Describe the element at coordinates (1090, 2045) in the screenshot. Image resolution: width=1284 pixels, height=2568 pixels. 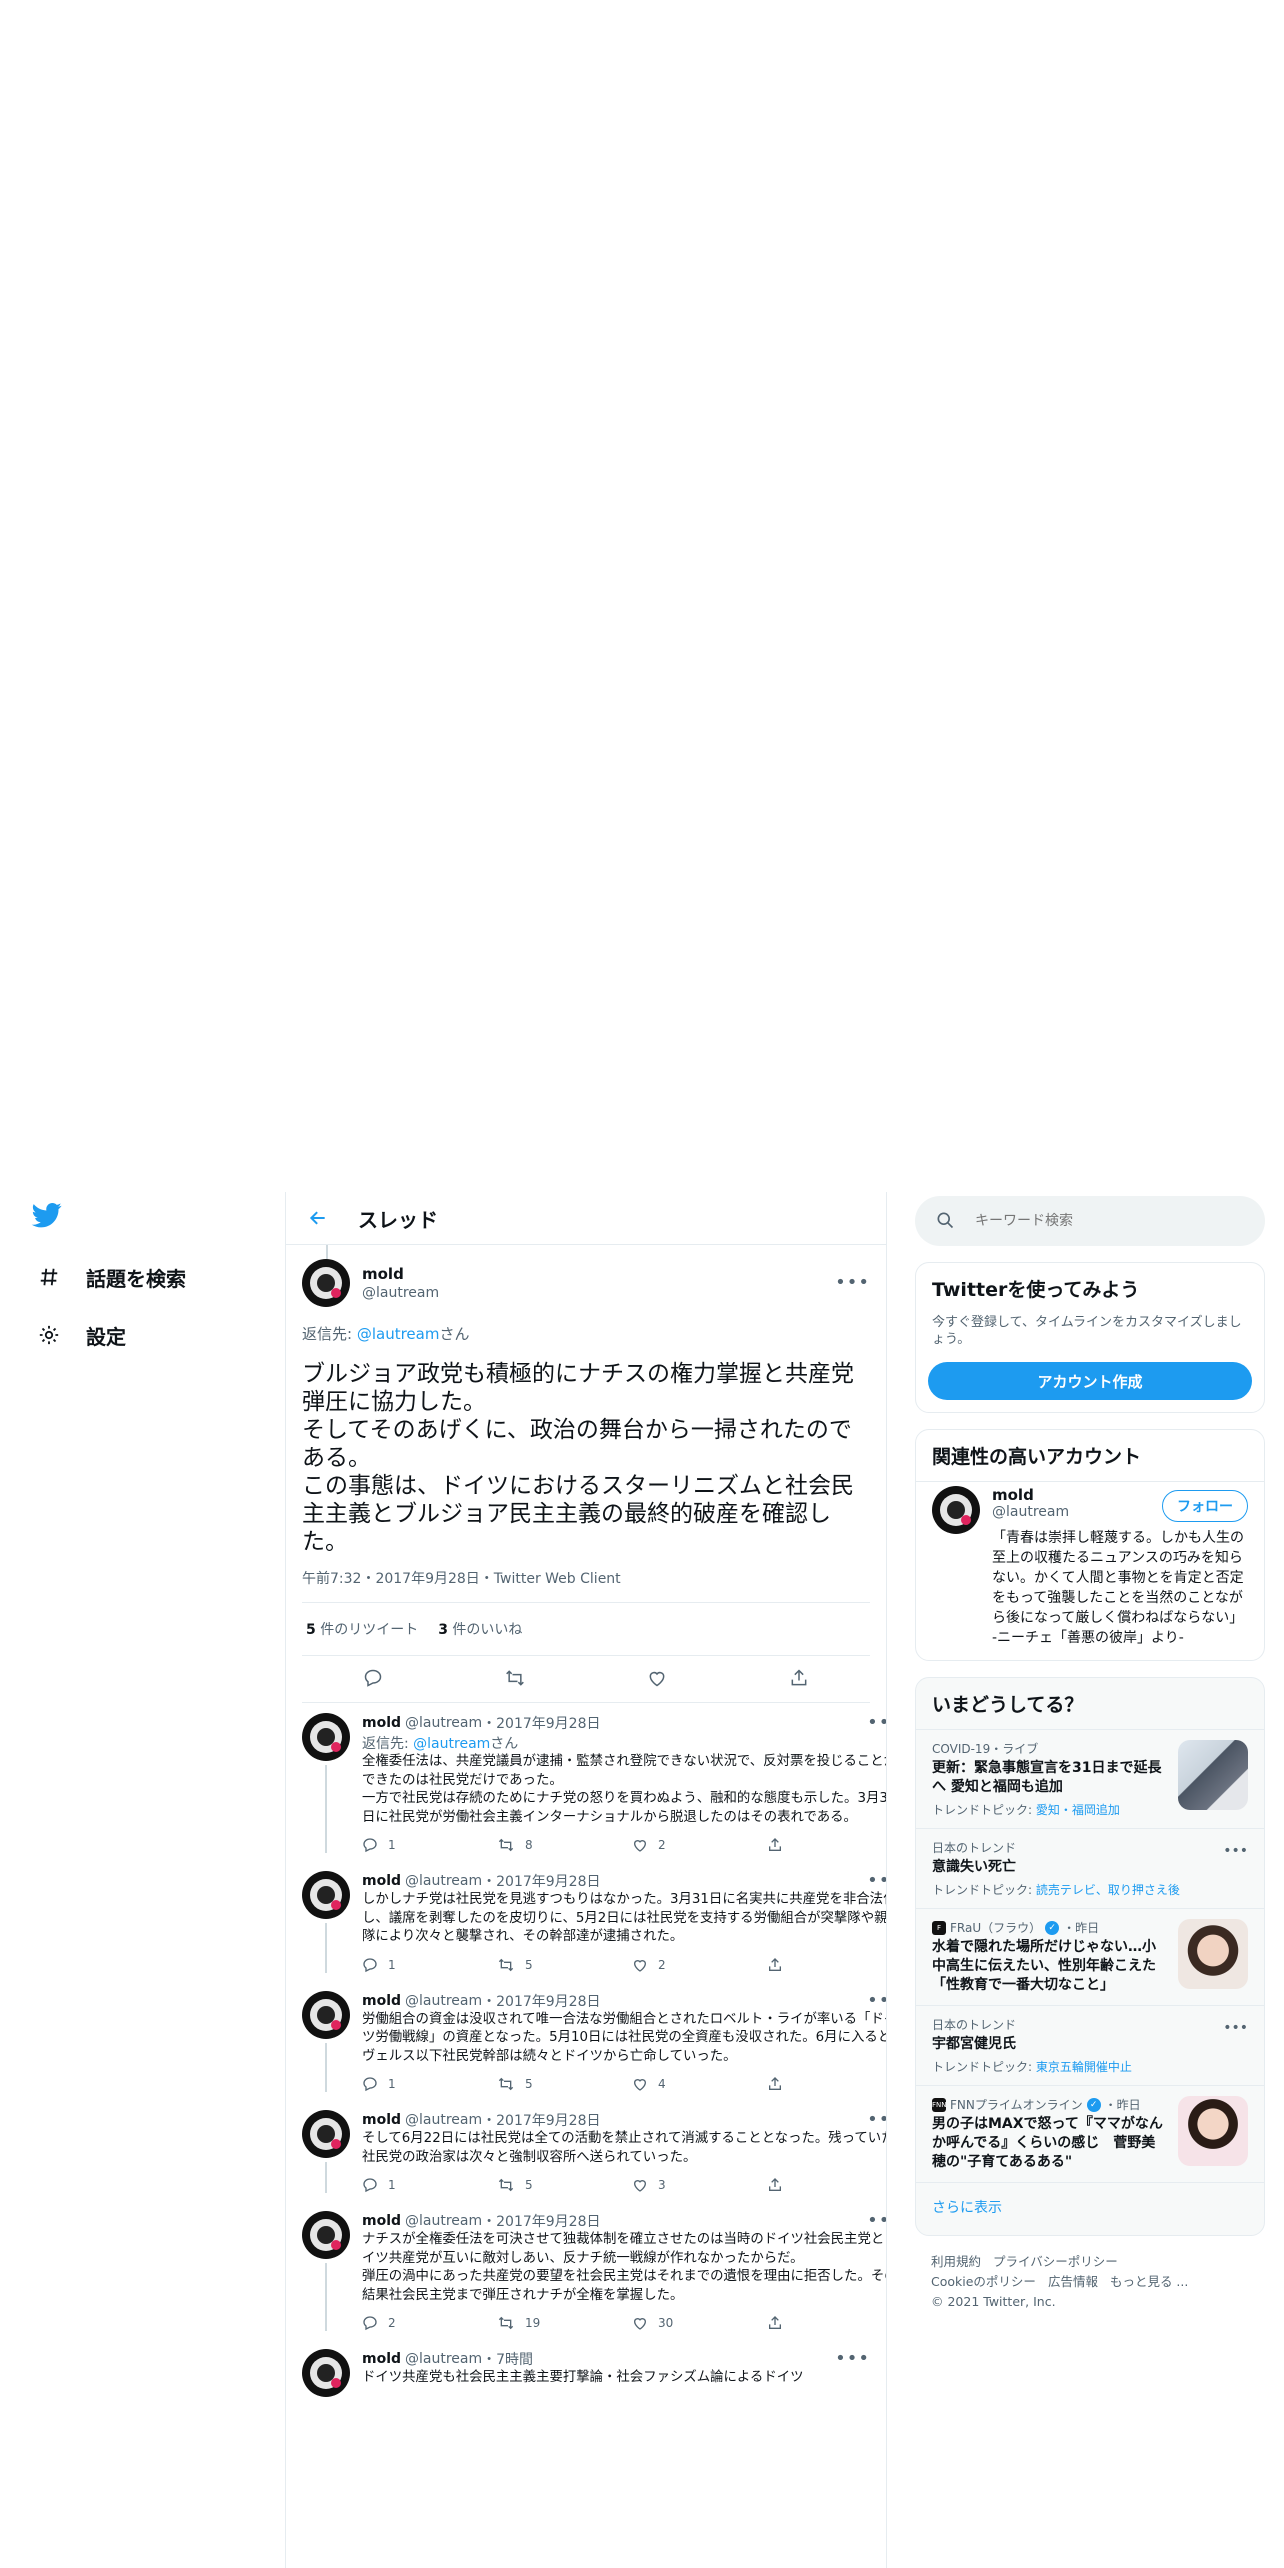
I see `trend-item: 日本のトレンド 宇都宮健児氏 トレンドトピック: 東京五輪開催中止 •••` at that location.